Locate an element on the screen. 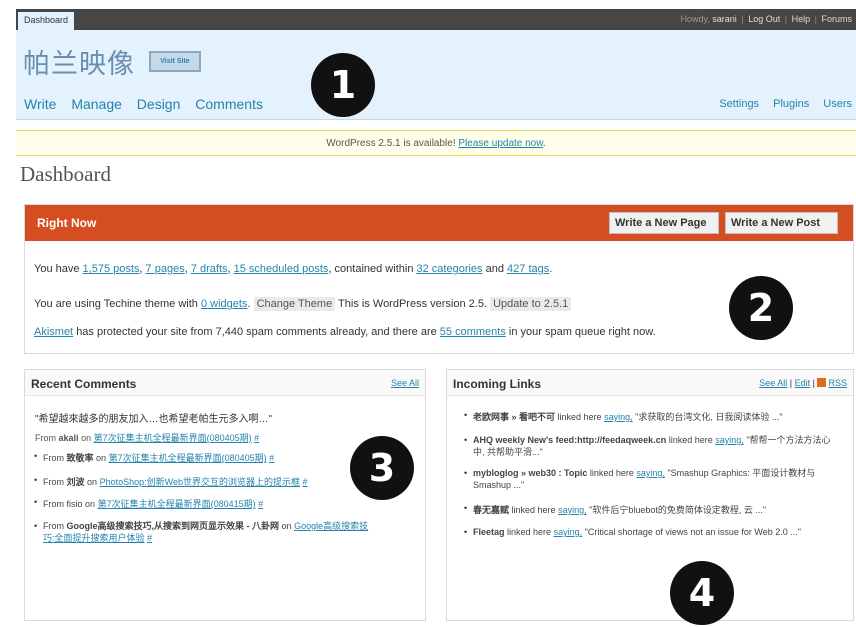 This screenshot has width=856, height=627. marker-3: 3 is located at coordinates (382, 468).